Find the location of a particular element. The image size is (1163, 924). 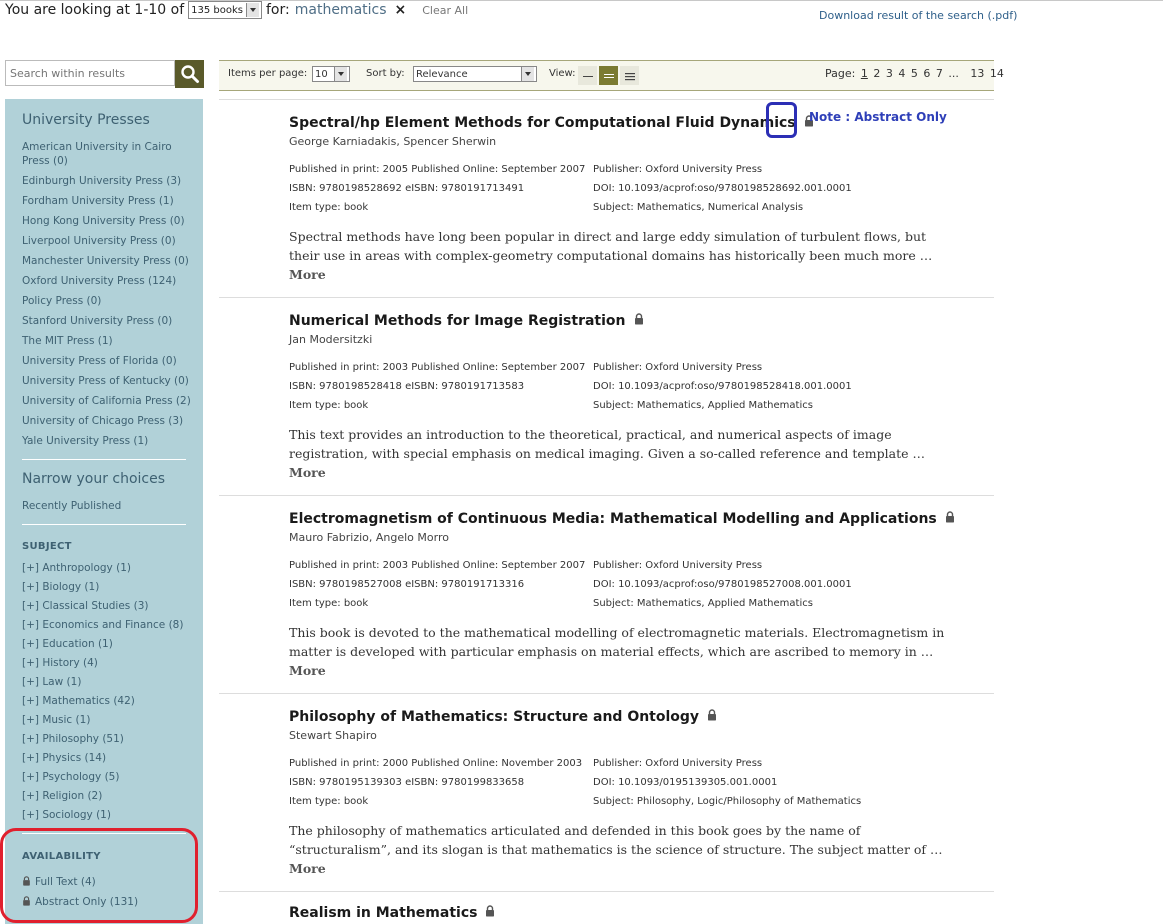

page-link: 2 is located at coordinates (876, 73).